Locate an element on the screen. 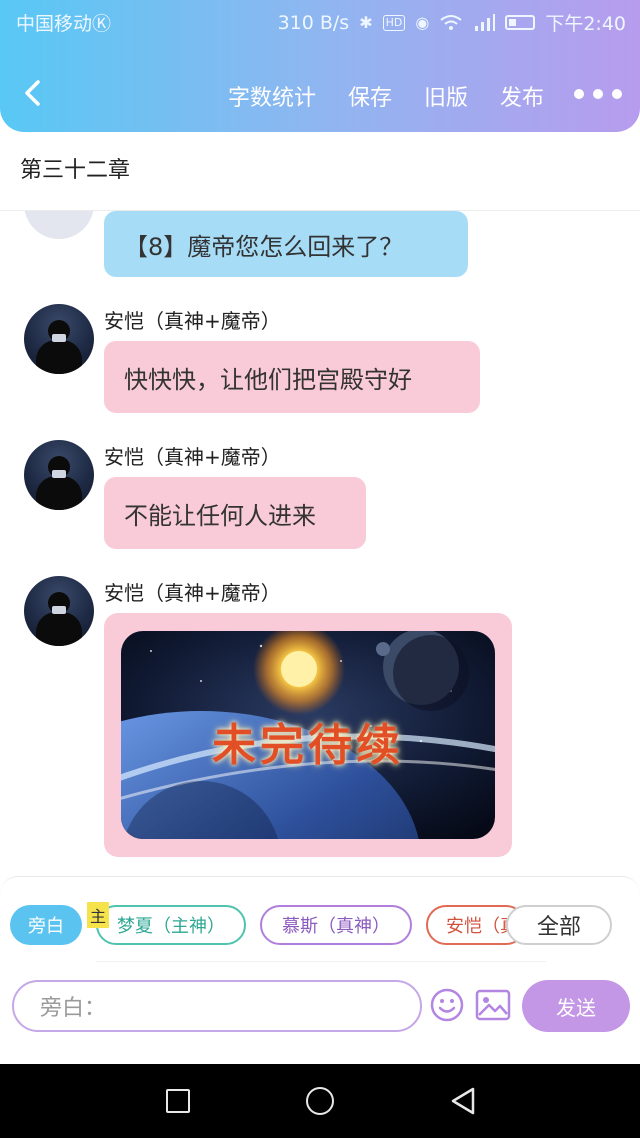  word-count-button: 字数统计 is located at coordinates (272, 96).